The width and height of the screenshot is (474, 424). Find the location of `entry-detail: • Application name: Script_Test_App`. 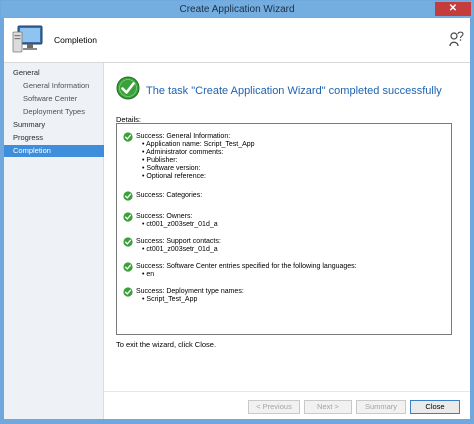

entry-detail: • Application name: Script_Test_App is located at coordinates (198, 144).